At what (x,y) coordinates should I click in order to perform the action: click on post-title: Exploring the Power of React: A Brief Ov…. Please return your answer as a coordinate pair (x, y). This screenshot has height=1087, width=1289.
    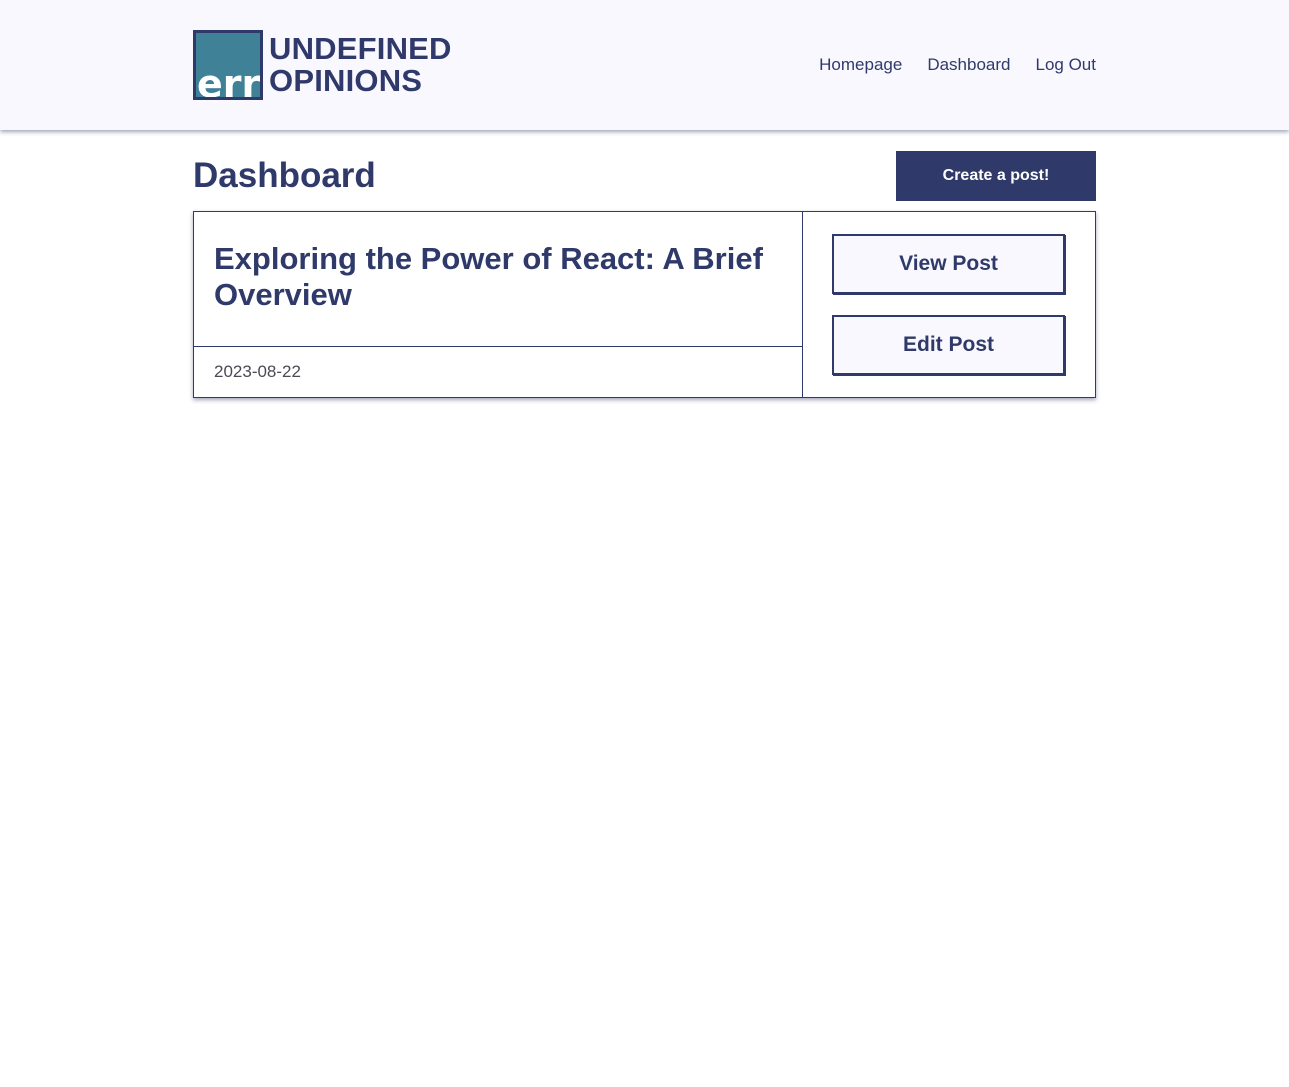
    Looking at the image, I should click on (488, 276).